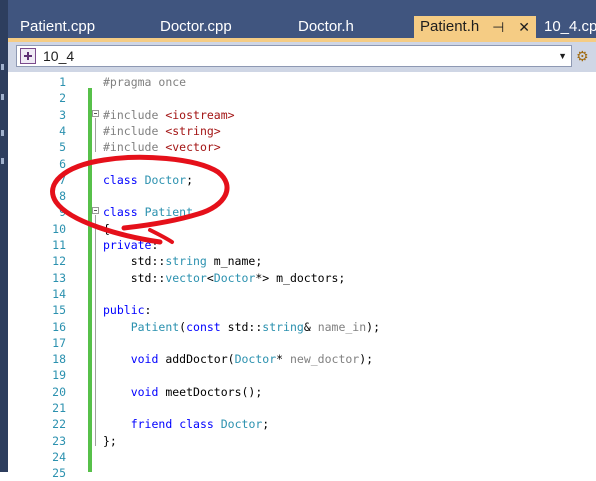 This screenshot has width=596, height=481. I want to click on code-text: #include <vector>, so click(162, 147).